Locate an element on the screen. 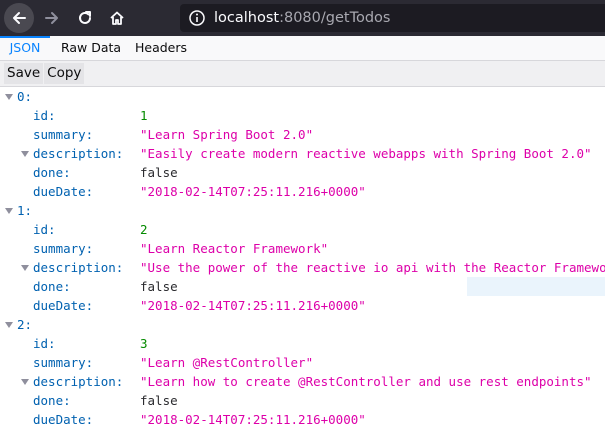 The width and height of the screenshot is (605, 429). home-button is located at coordinates (117, 18).